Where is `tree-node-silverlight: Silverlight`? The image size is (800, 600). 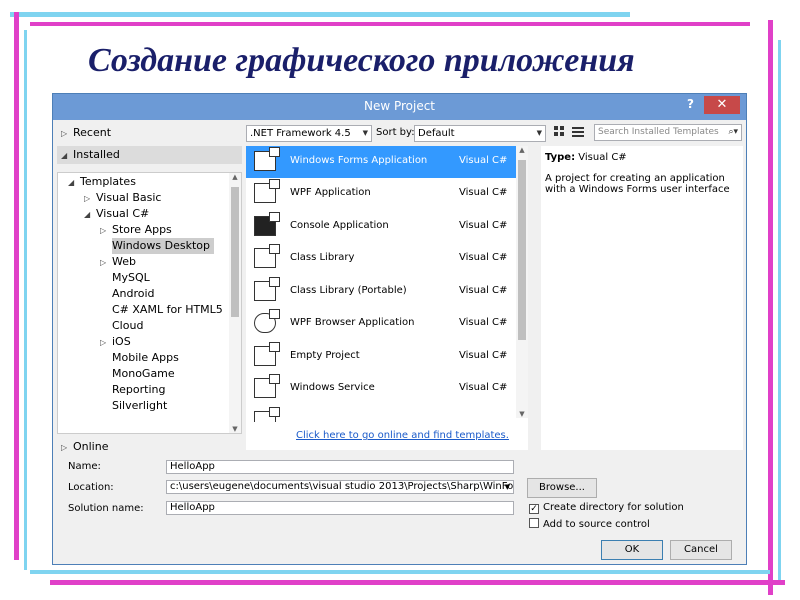
tree-node-silverlight: Silverlight is located at coordinates (139, 406).